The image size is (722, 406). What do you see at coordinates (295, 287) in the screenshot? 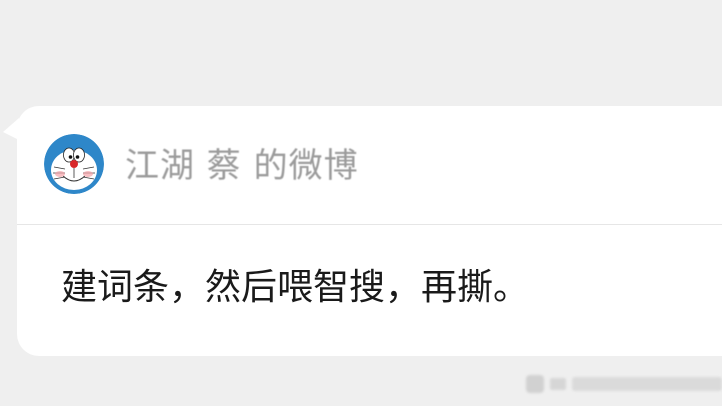
I see `message-text: 建词条，然后喂智搜，再撕。` at bounding box center [295, 287].